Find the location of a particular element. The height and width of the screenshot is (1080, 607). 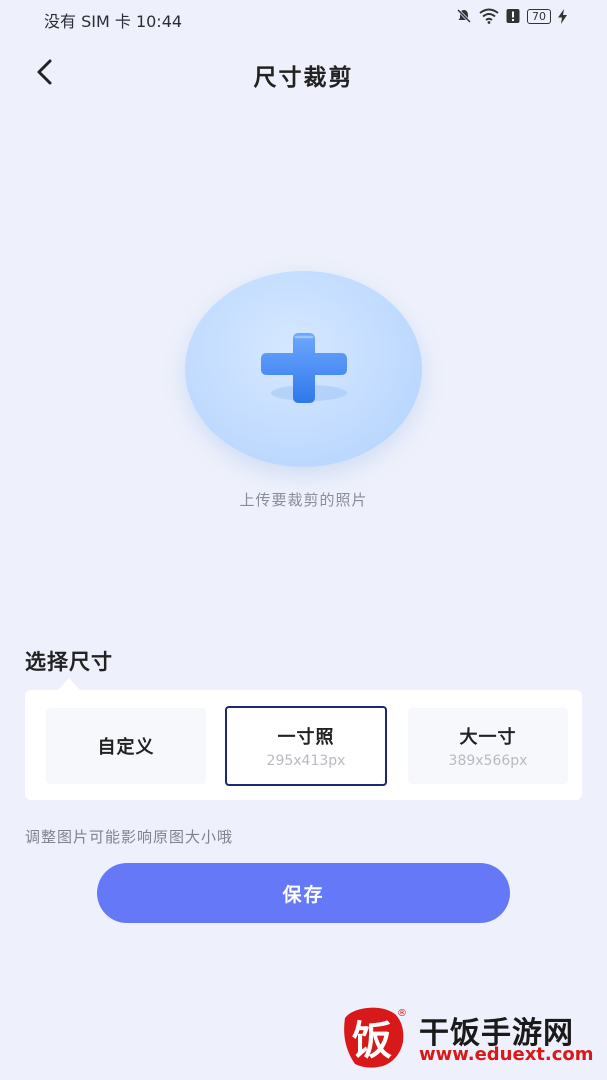

charging-icon is located at coordinates (562, 16).